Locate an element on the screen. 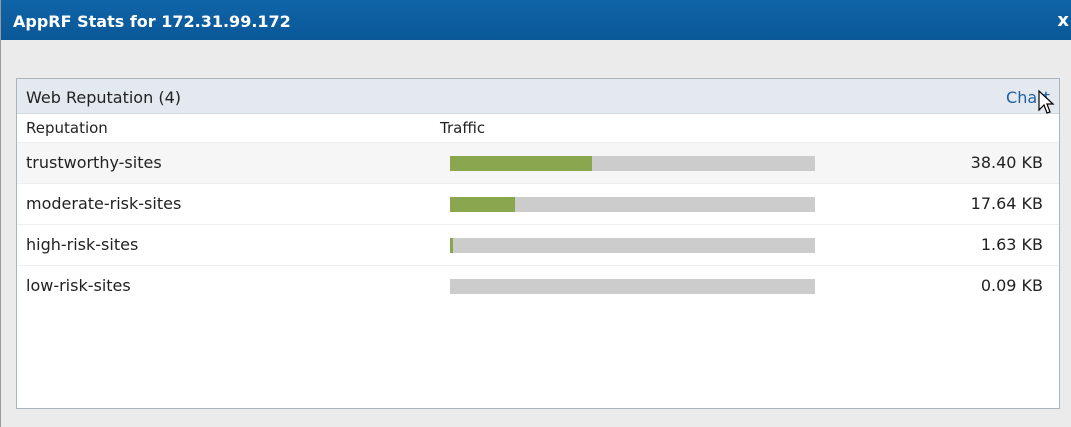 Image resolution: width=1071 pixels, height=427 pixels. dialog-titlebar: AppRF Stats for 172.31.99.172 x is located at coordinates (536, 20).